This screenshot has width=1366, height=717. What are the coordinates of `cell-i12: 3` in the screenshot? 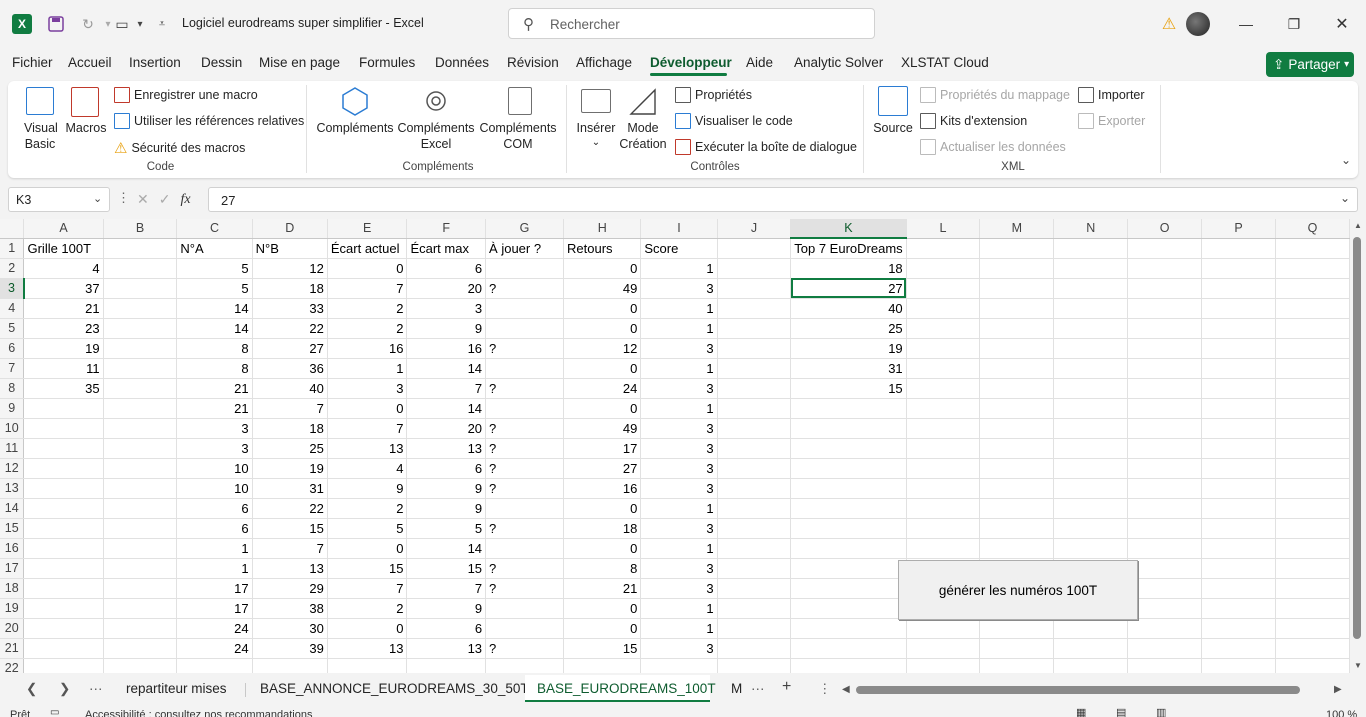 It's located at (679, 468).